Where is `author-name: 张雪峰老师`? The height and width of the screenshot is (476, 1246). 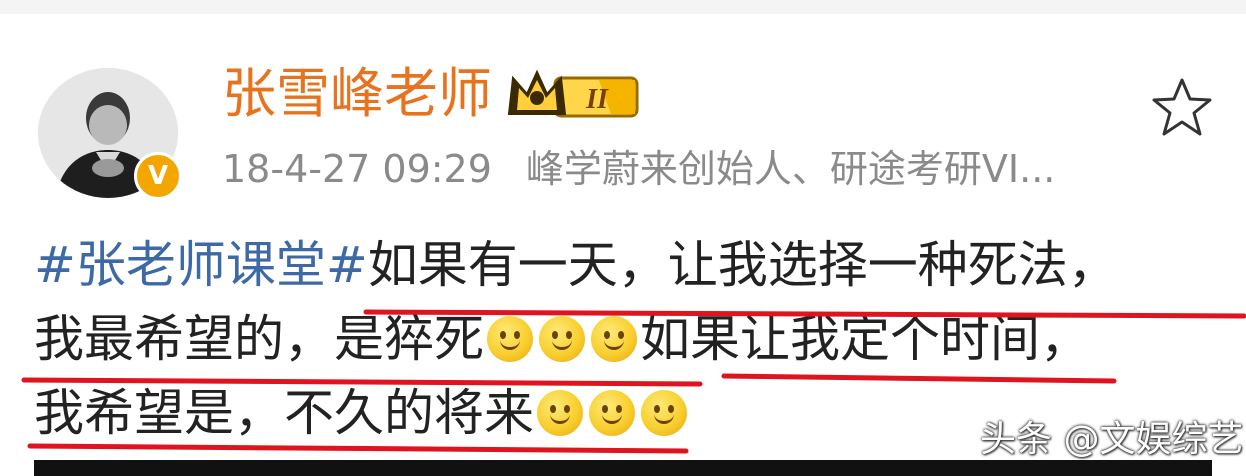
author-name: 张雪峰老师 is located at coordinates (357, 94).